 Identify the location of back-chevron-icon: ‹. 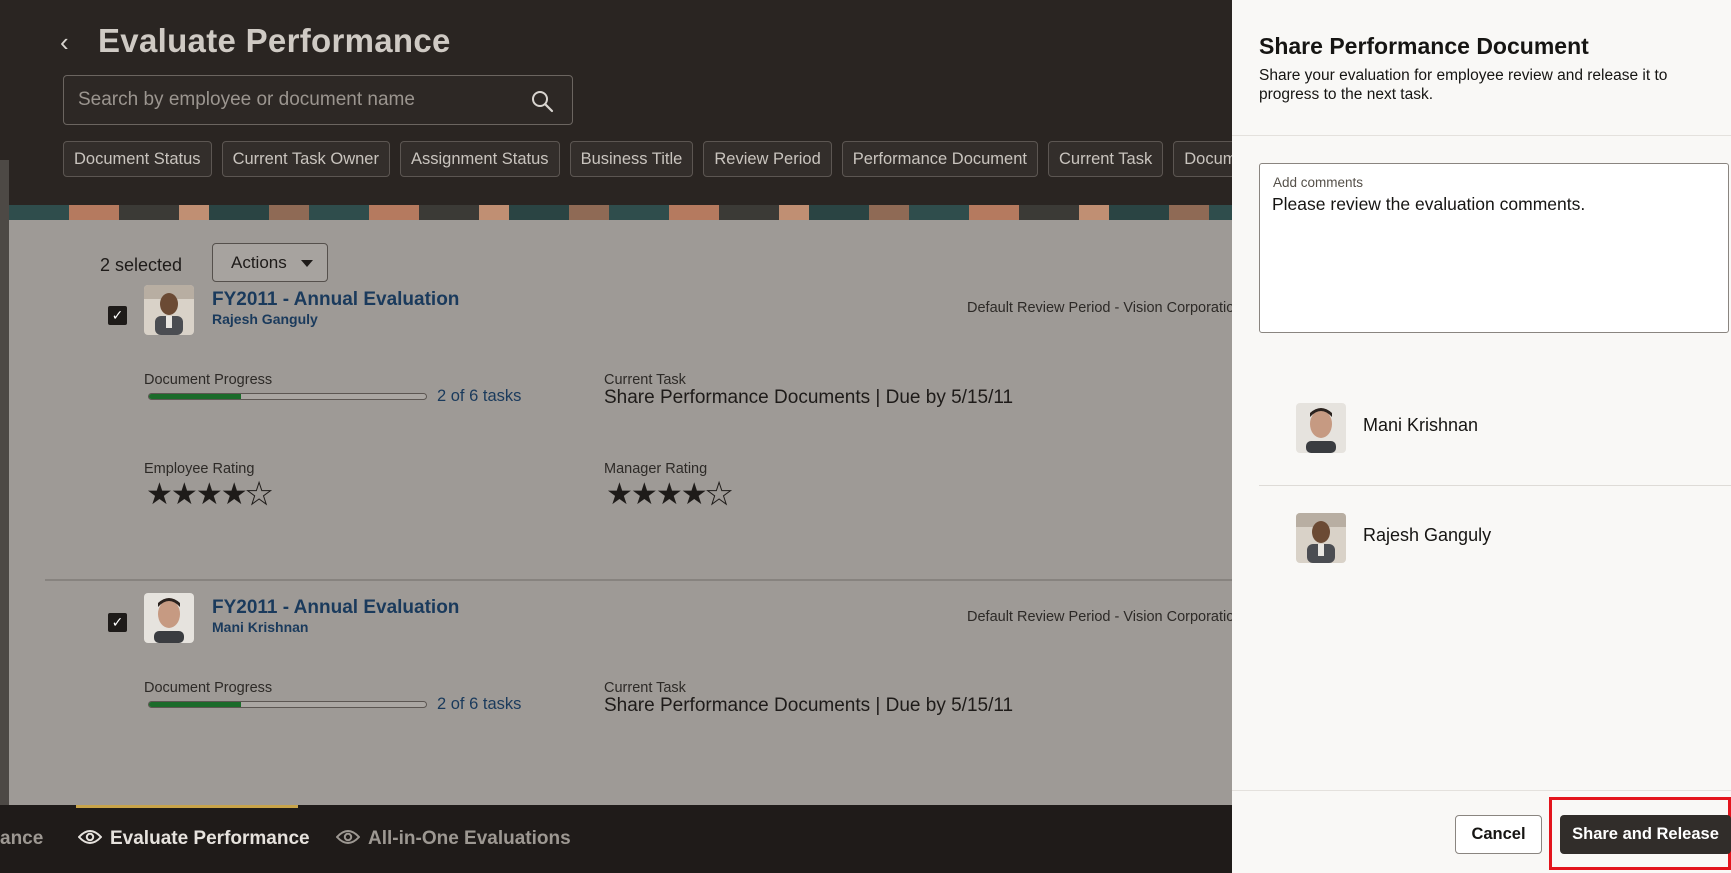
(70, 42).